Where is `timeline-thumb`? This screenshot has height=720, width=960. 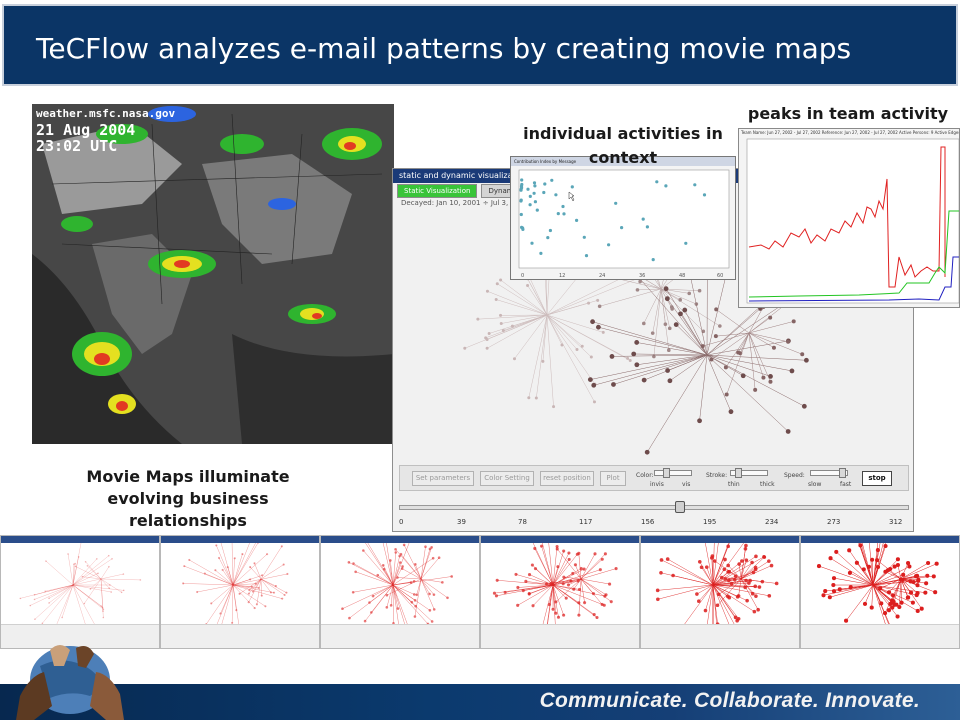 timeline-thumb is located at coordinates (680, 507).